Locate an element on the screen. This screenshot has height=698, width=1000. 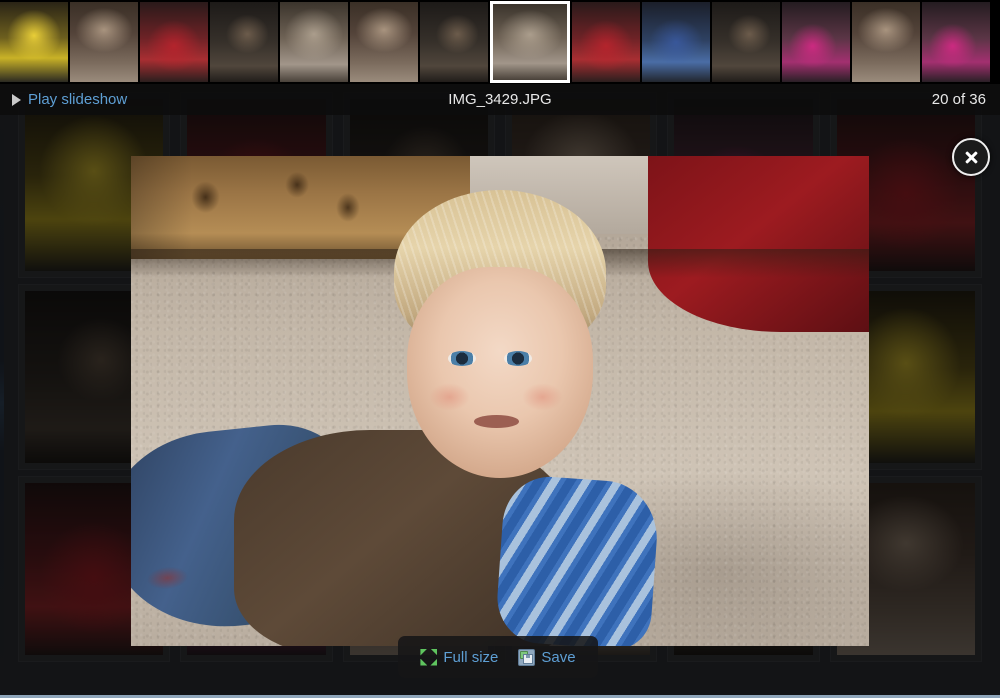
full-size-button: Full size is located at coordinates (459, 657).